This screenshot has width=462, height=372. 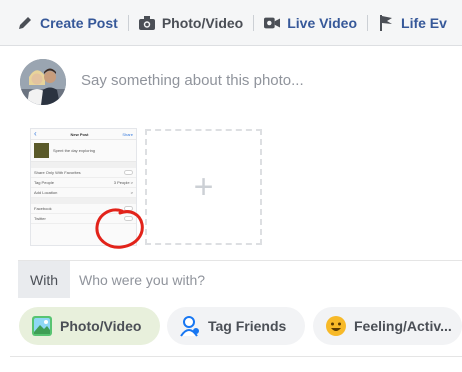 What do you see at coordinates (119, 228) in the screenshot?
I see `red-circle-annotation` at bounding box center [119, 228].